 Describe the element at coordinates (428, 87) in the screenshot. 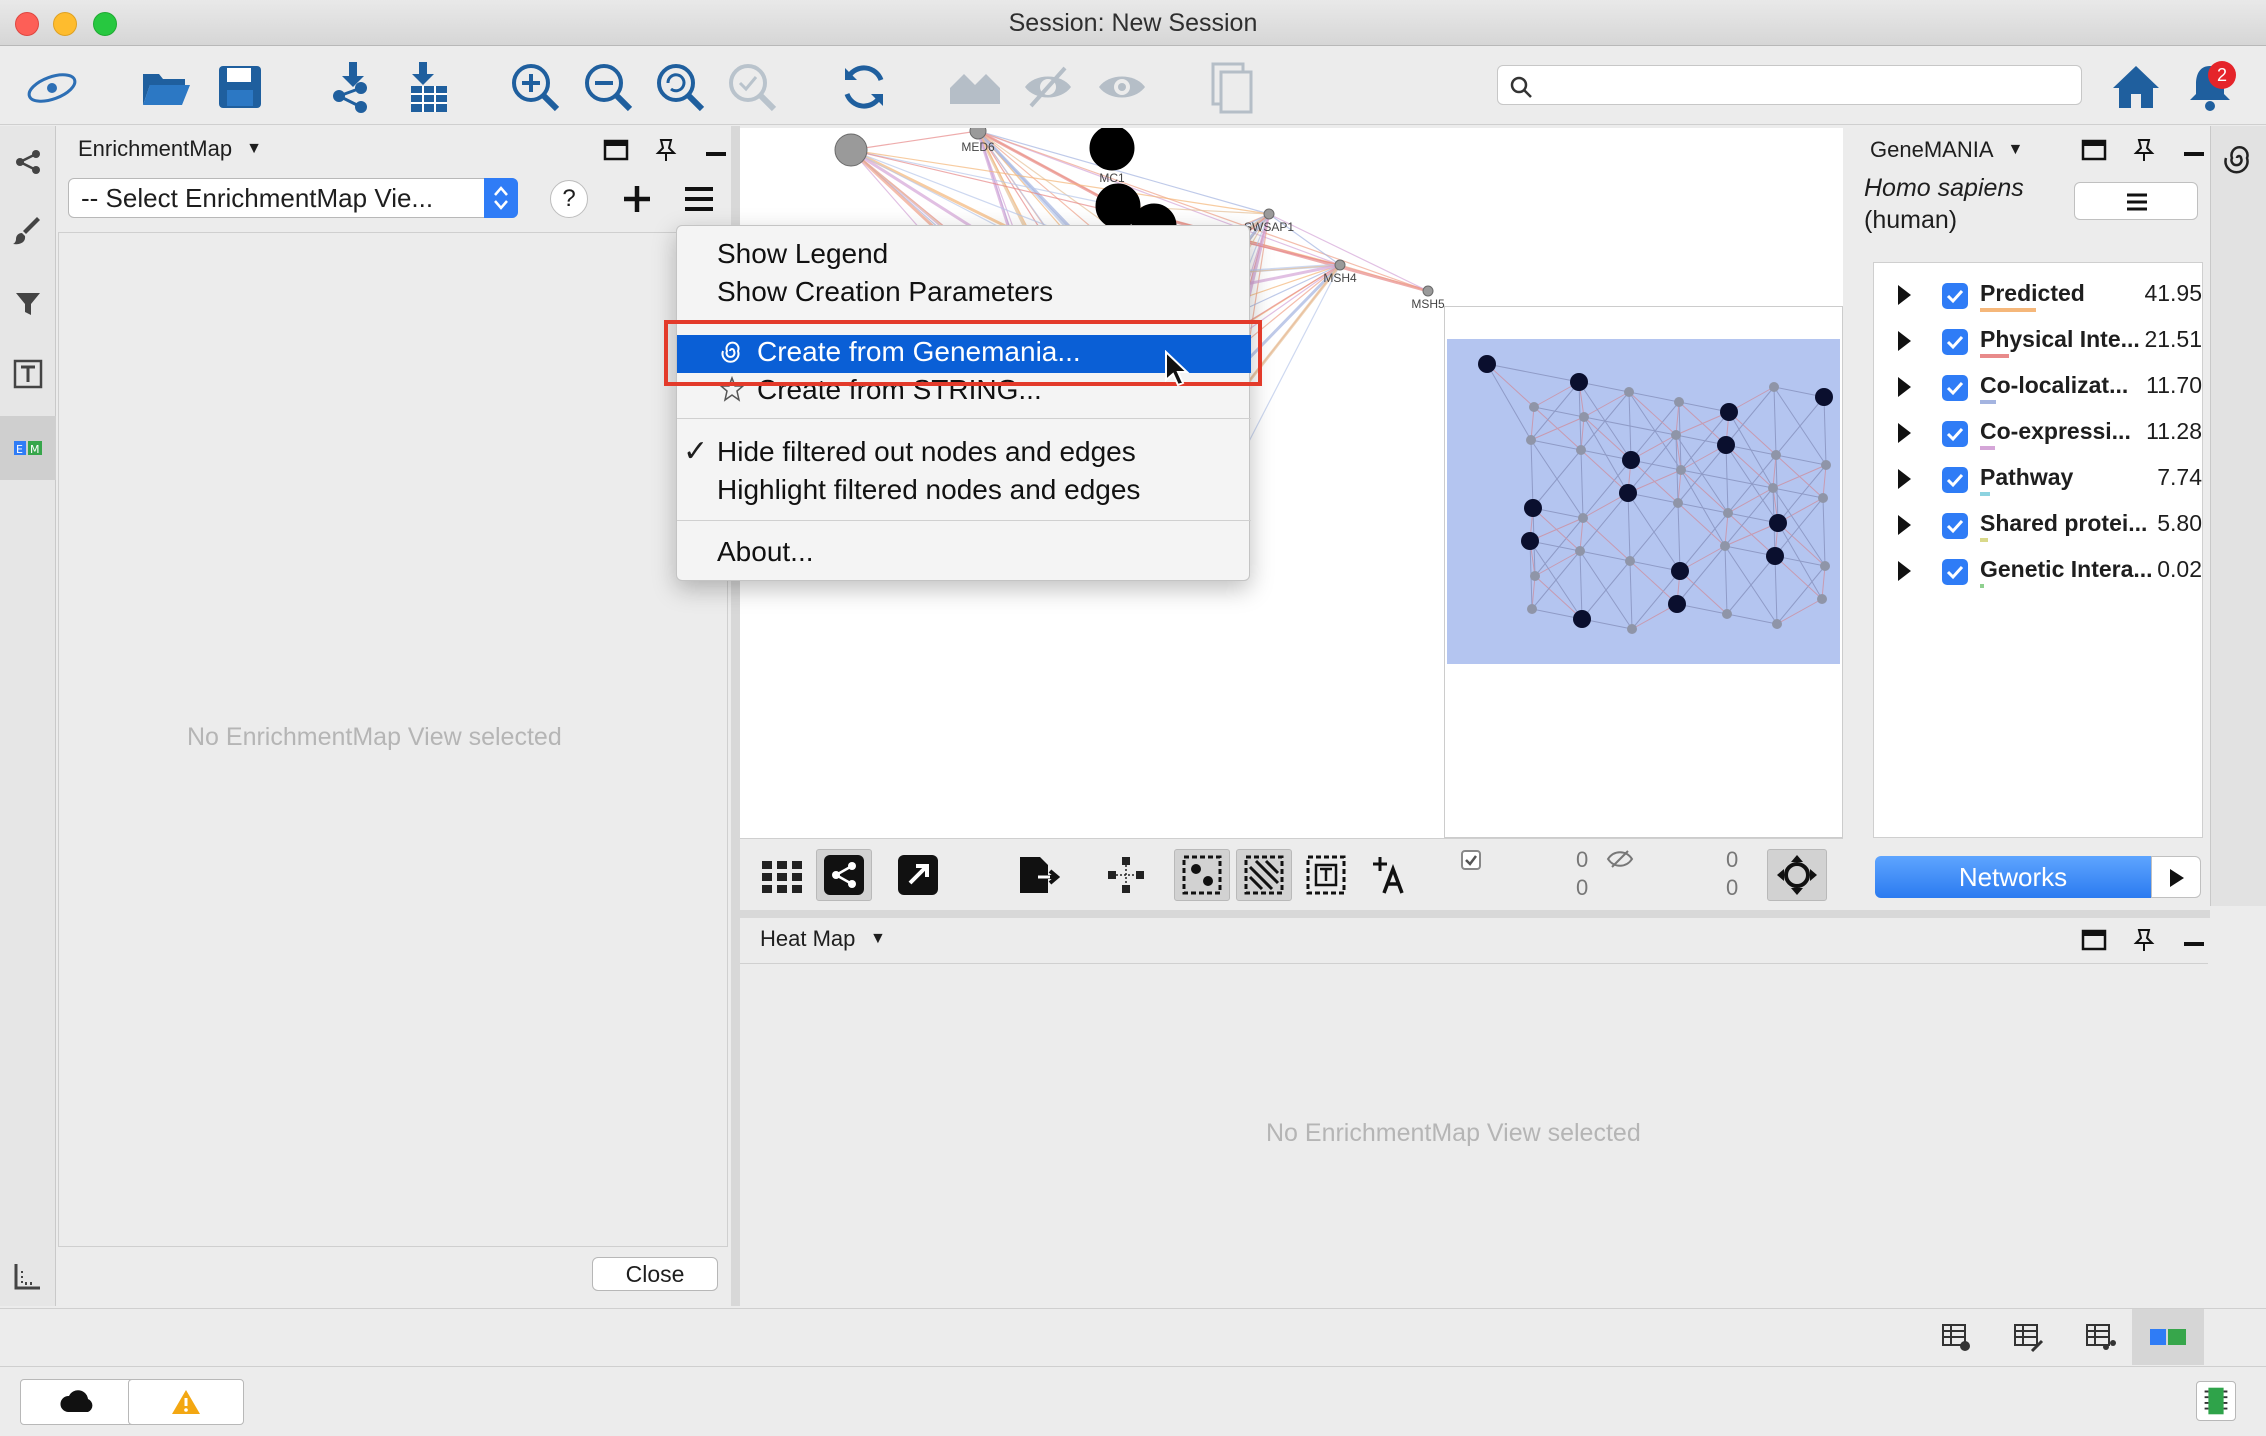

I see `import-table-icon` at that location.